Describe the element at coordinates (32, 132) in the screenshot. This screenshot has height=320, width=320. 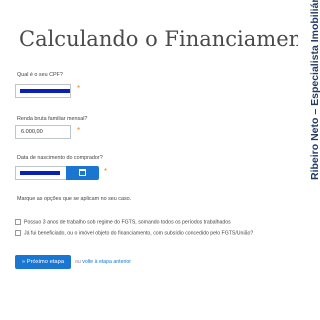
I see `income-value: 6.000,00` at that location.